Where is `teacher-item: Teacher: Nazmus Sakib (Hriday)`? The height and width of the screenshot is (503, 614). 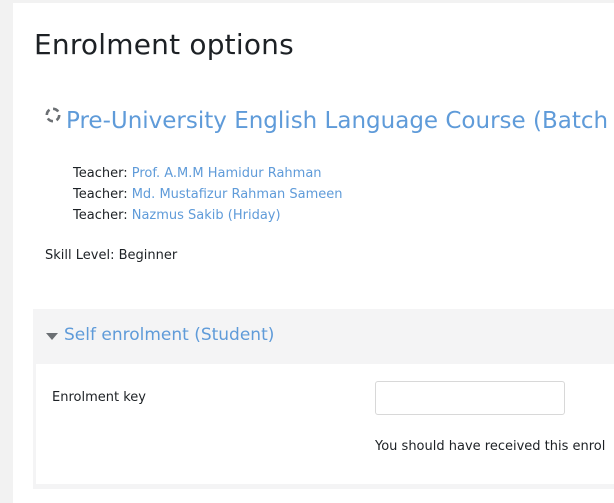 teacher-item: Teacher: Nazmus Sakib (Hriday) is located at coordinates (208, 215).